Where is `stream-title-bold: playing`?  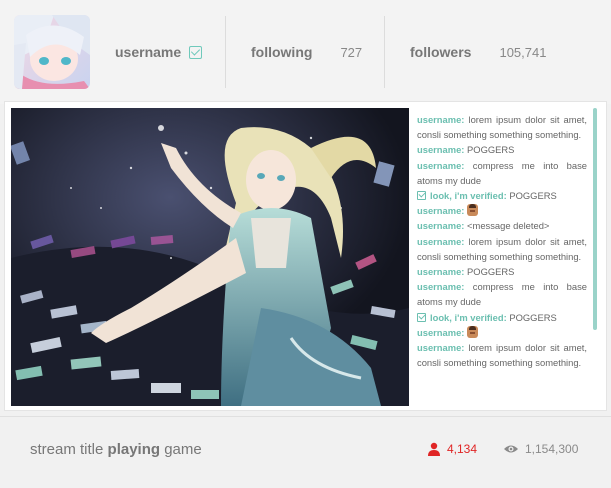 stream-title-bold: playing is located at coordinates (134, 449).